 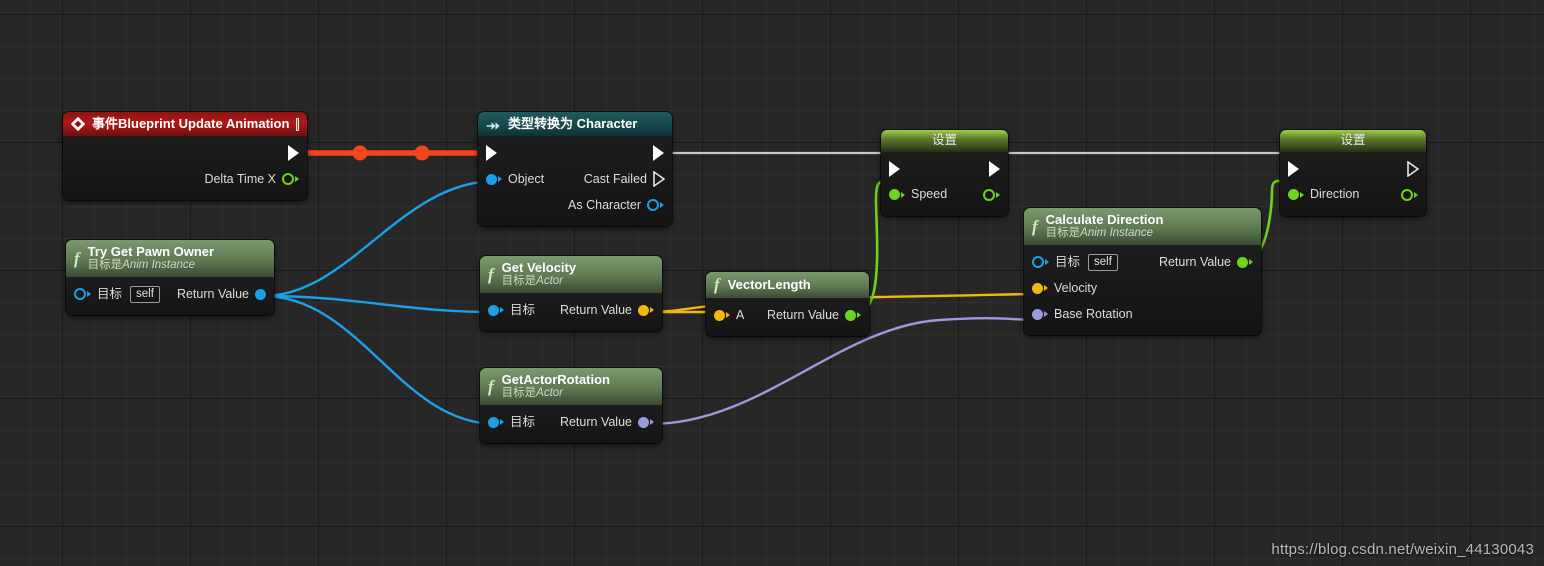 I want to click on pin-row-a: A Return Value, so click(x=787, y=315).